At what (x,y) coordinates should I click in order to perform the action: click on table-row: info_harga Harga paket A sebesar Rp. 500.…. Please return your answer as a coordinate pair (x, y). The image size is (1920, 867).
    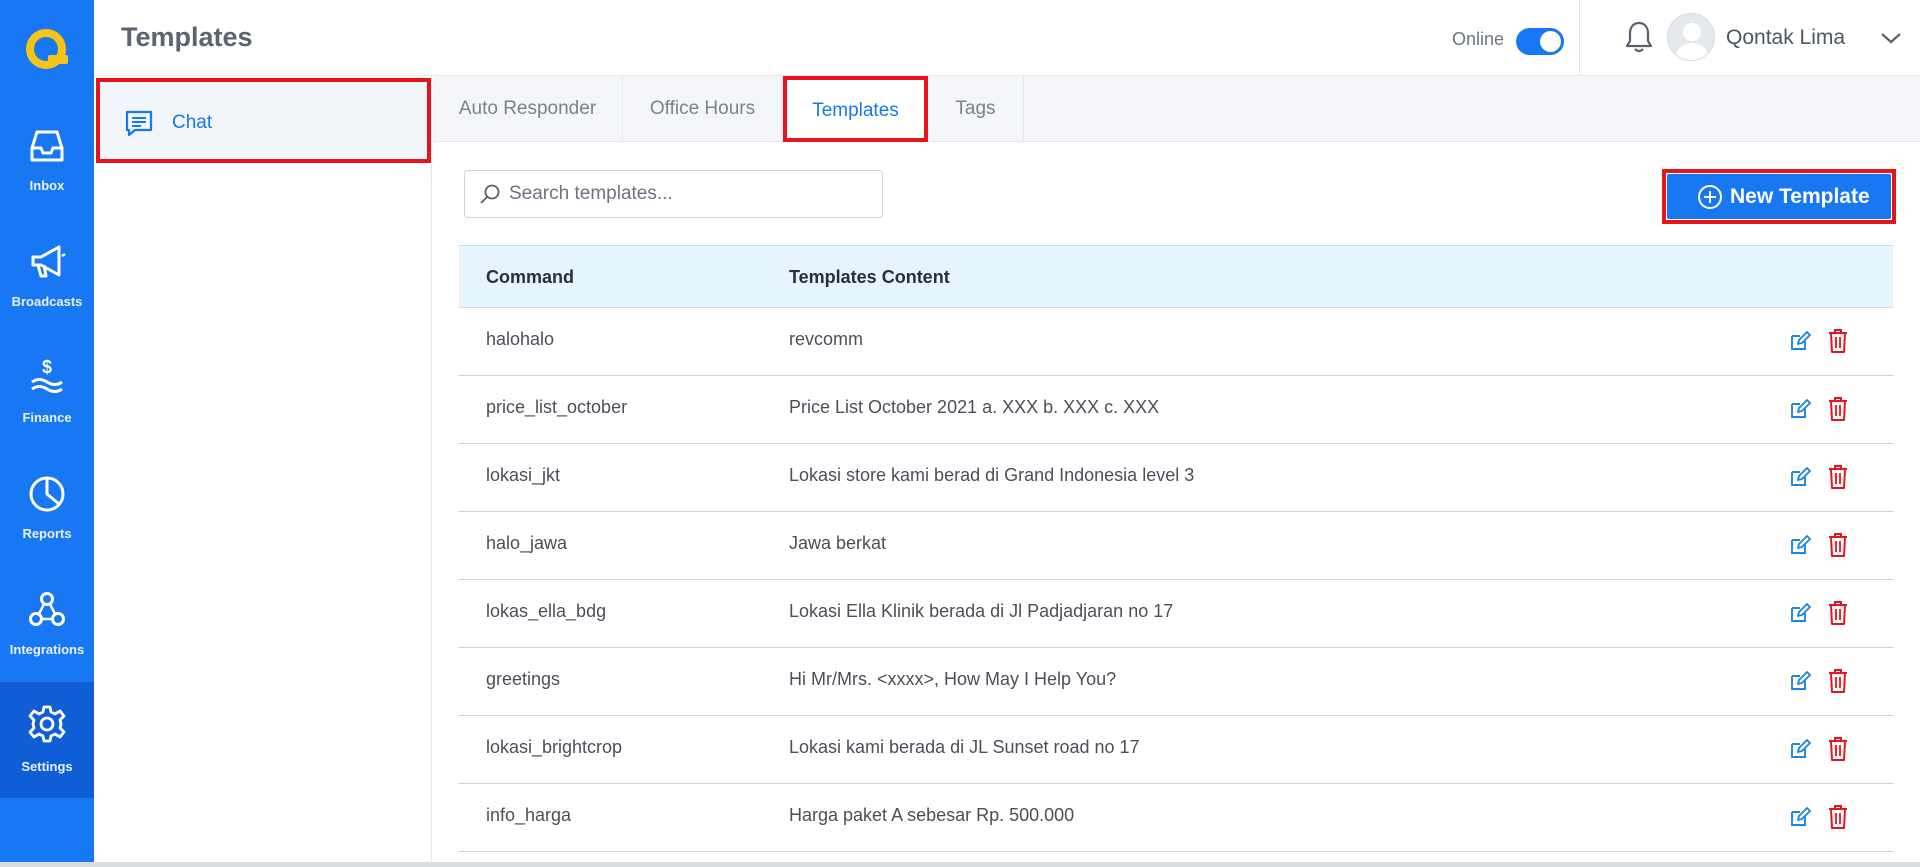
    Looking at the image, I should click on (1176, 818).